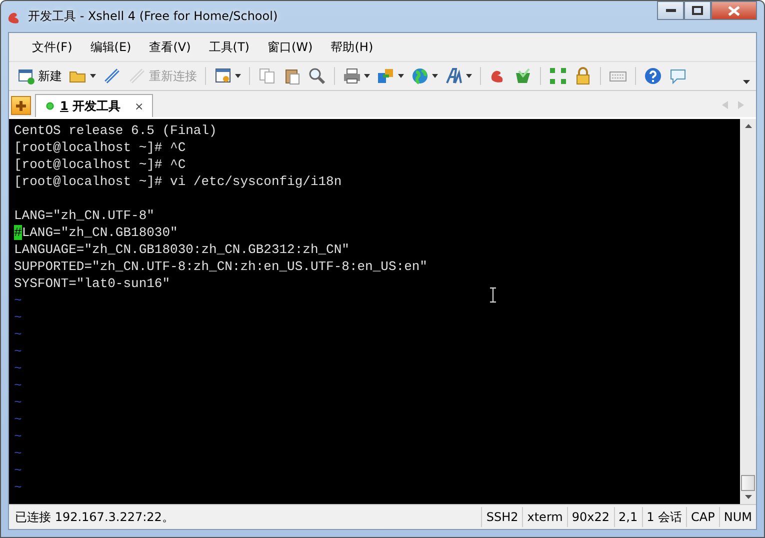 The image size is (765, 538). Describe the element at coordinates (501, 517) in the screenshot. I see `status-field: SSH2` at that location.